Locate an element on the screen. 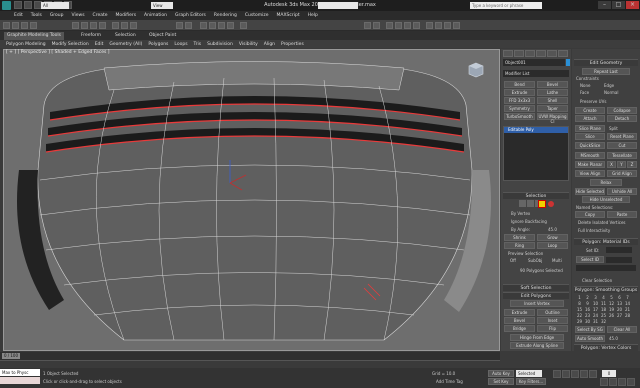  clear-selection-checkbox: Clear Selection is located at coordinates (597, 280).